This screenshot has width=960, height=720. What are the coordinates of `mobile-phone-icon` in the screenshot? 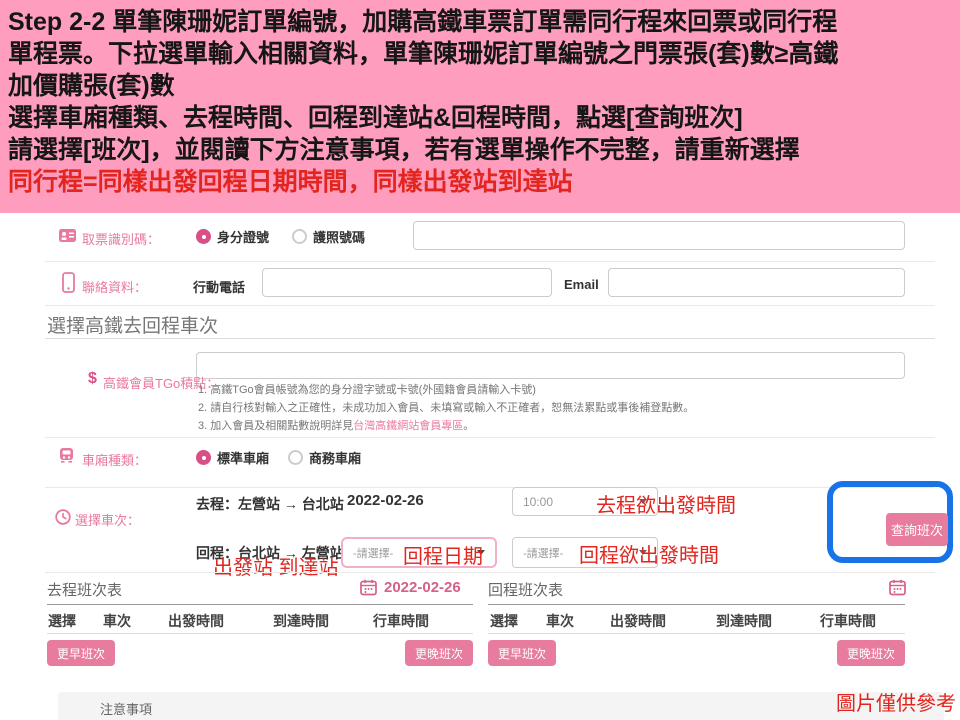 It's located at (68, 282).